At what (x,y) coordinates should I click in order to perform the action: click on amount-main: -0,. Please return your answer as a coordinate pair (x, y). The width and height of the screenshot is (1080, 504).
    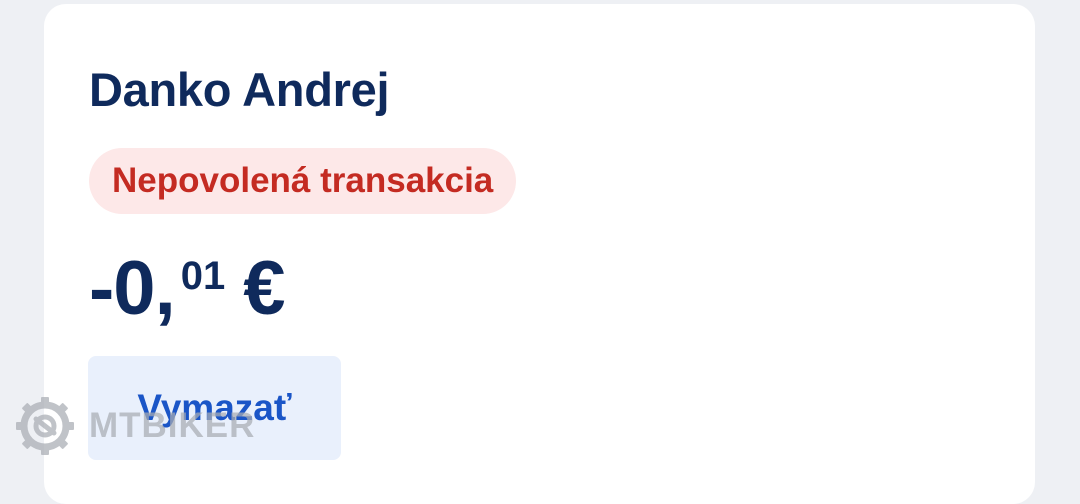
    Looking at the image, I should click on (132, 288).